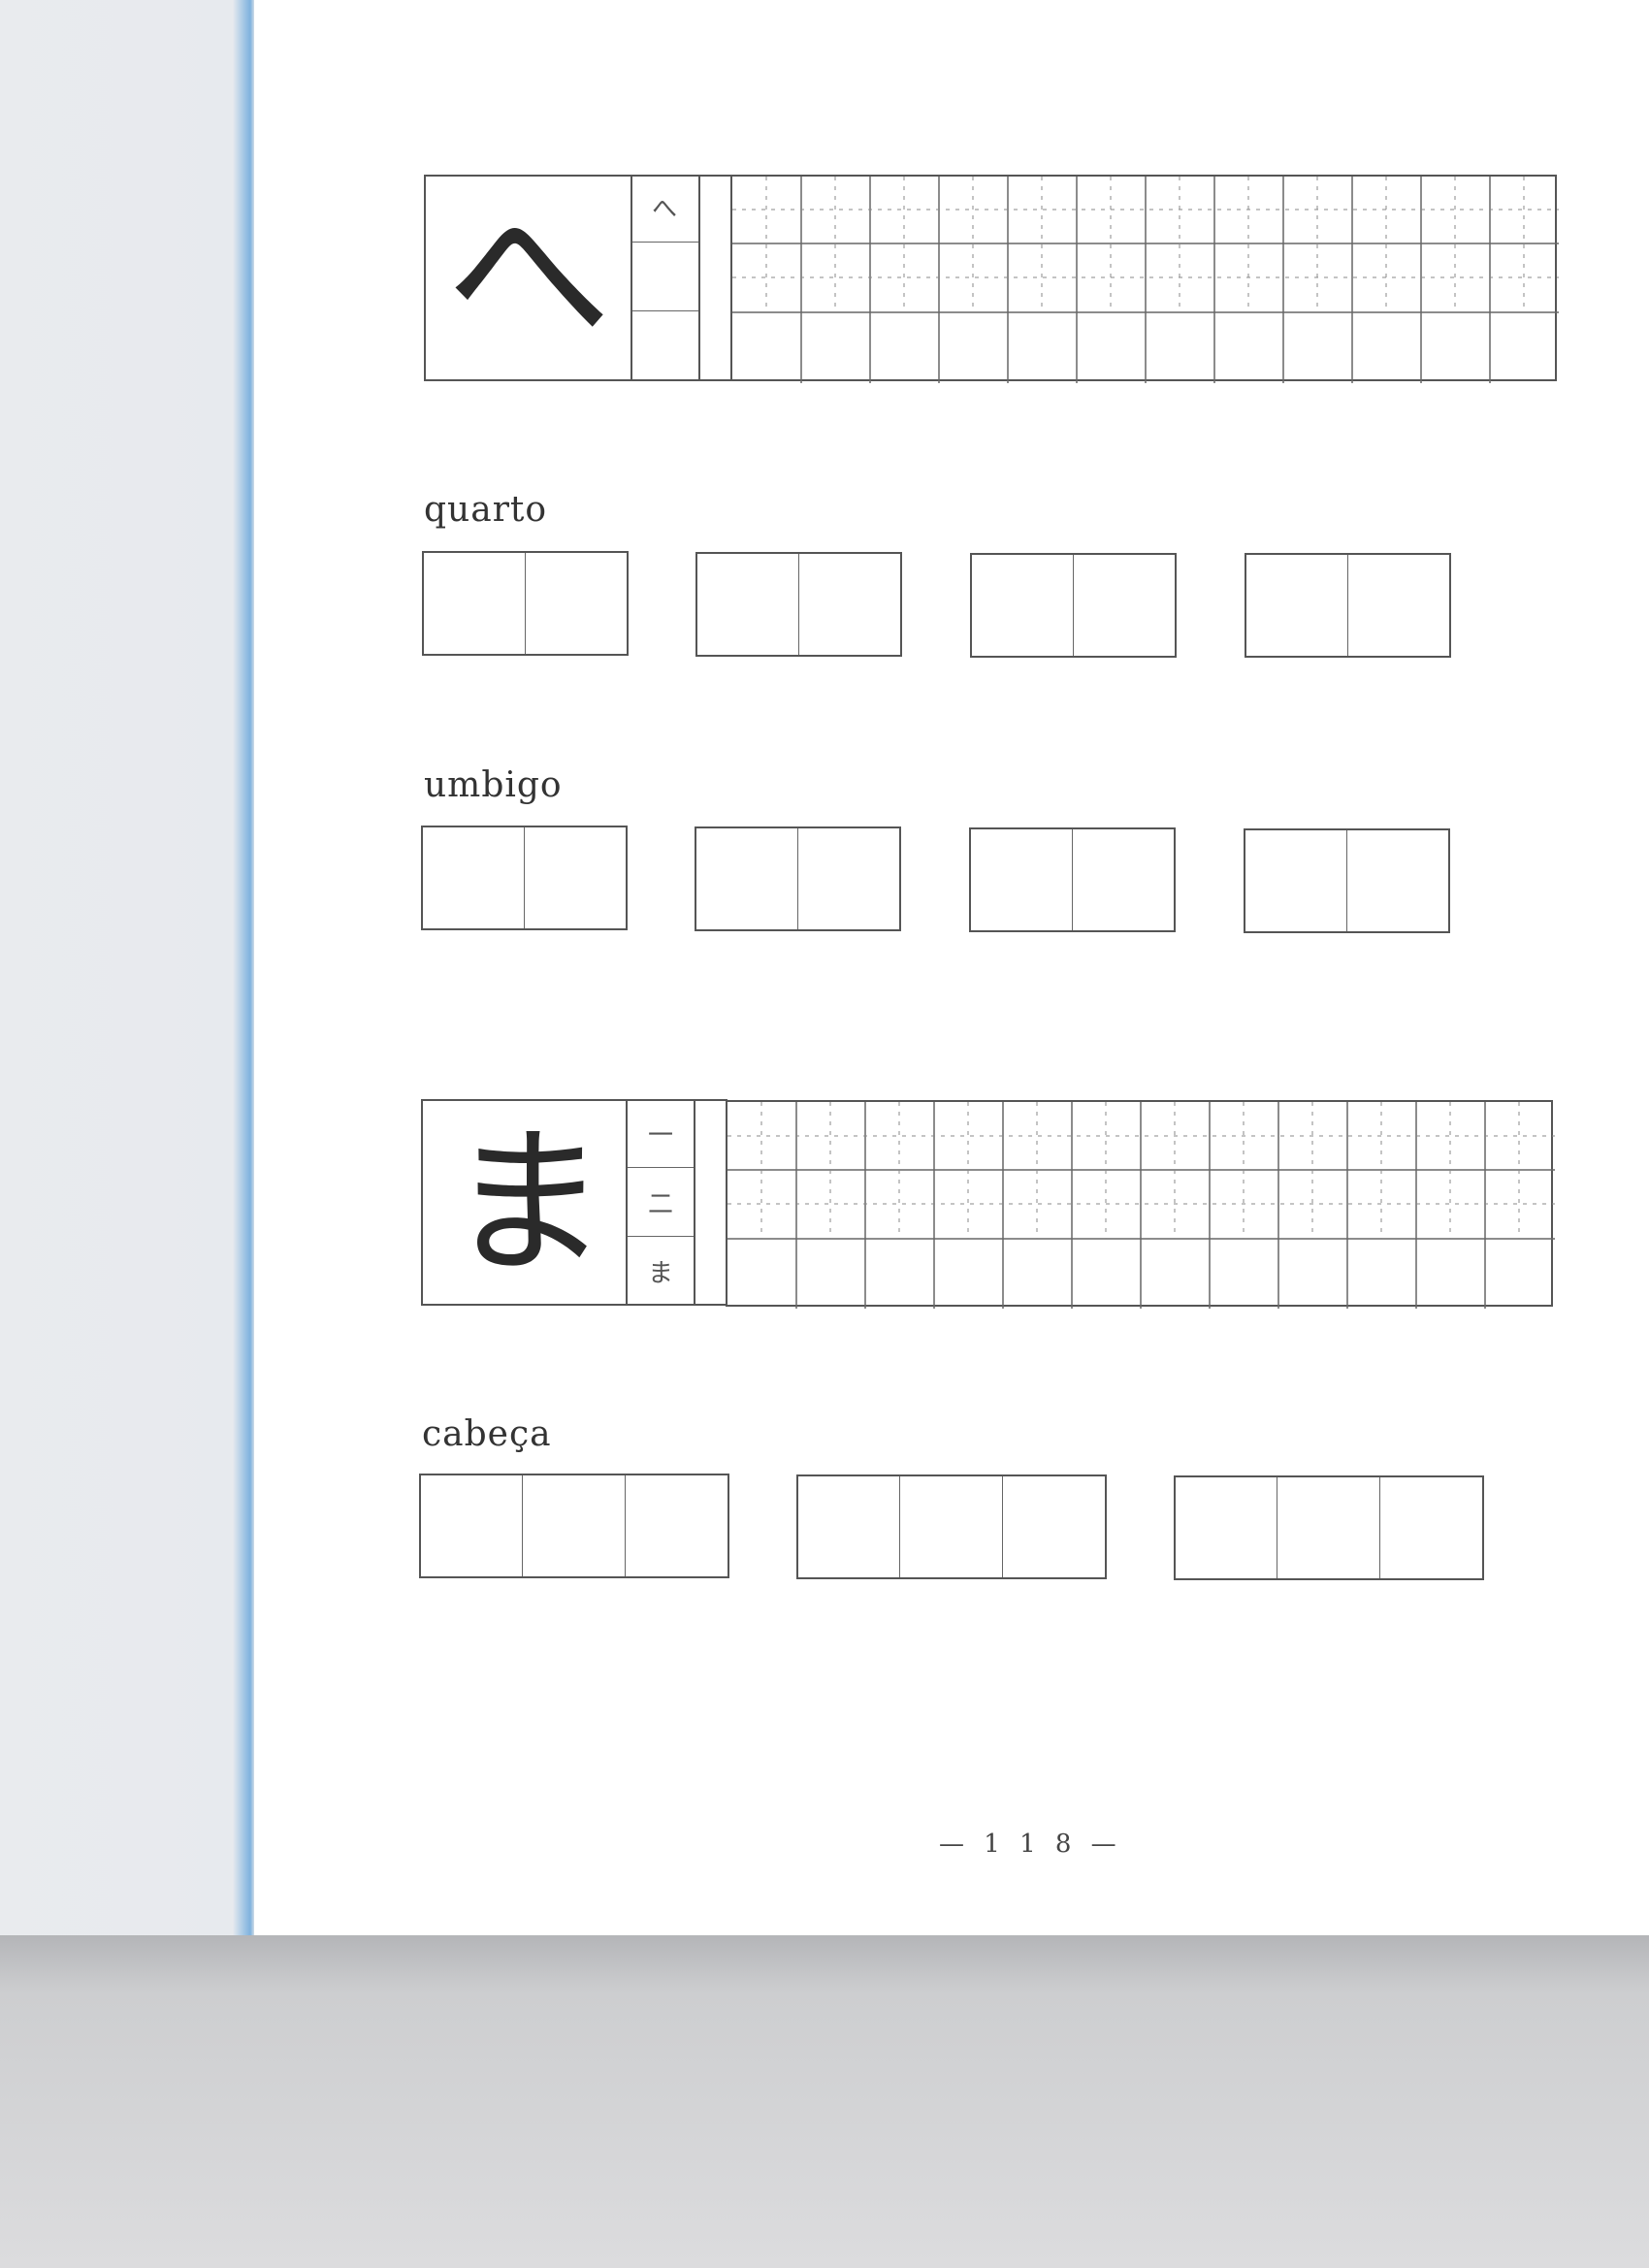  Describe the element at coordinates (824, 2101) in the screenshot. I see `scan-background` at that location.